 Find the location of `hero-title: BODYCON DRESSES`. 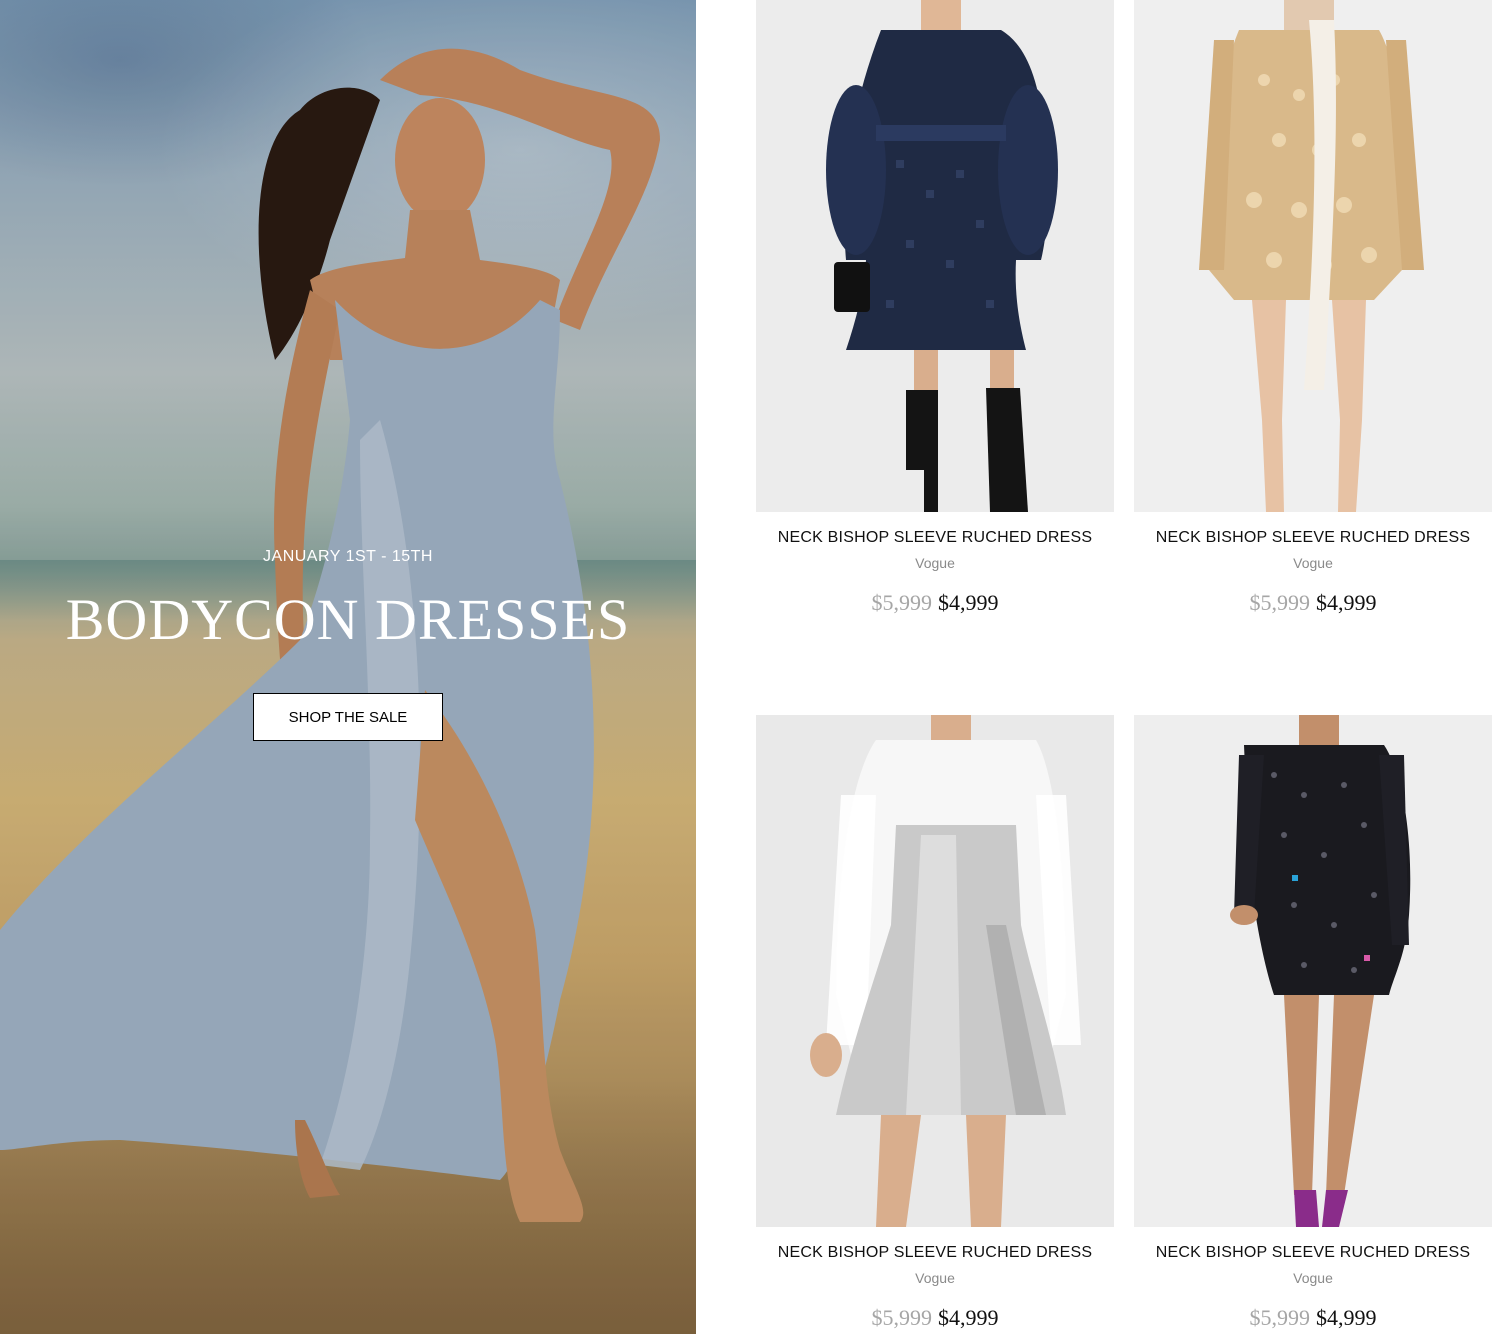

hero-title: BODYCON DRESSES is located at coordinates (348, 619).